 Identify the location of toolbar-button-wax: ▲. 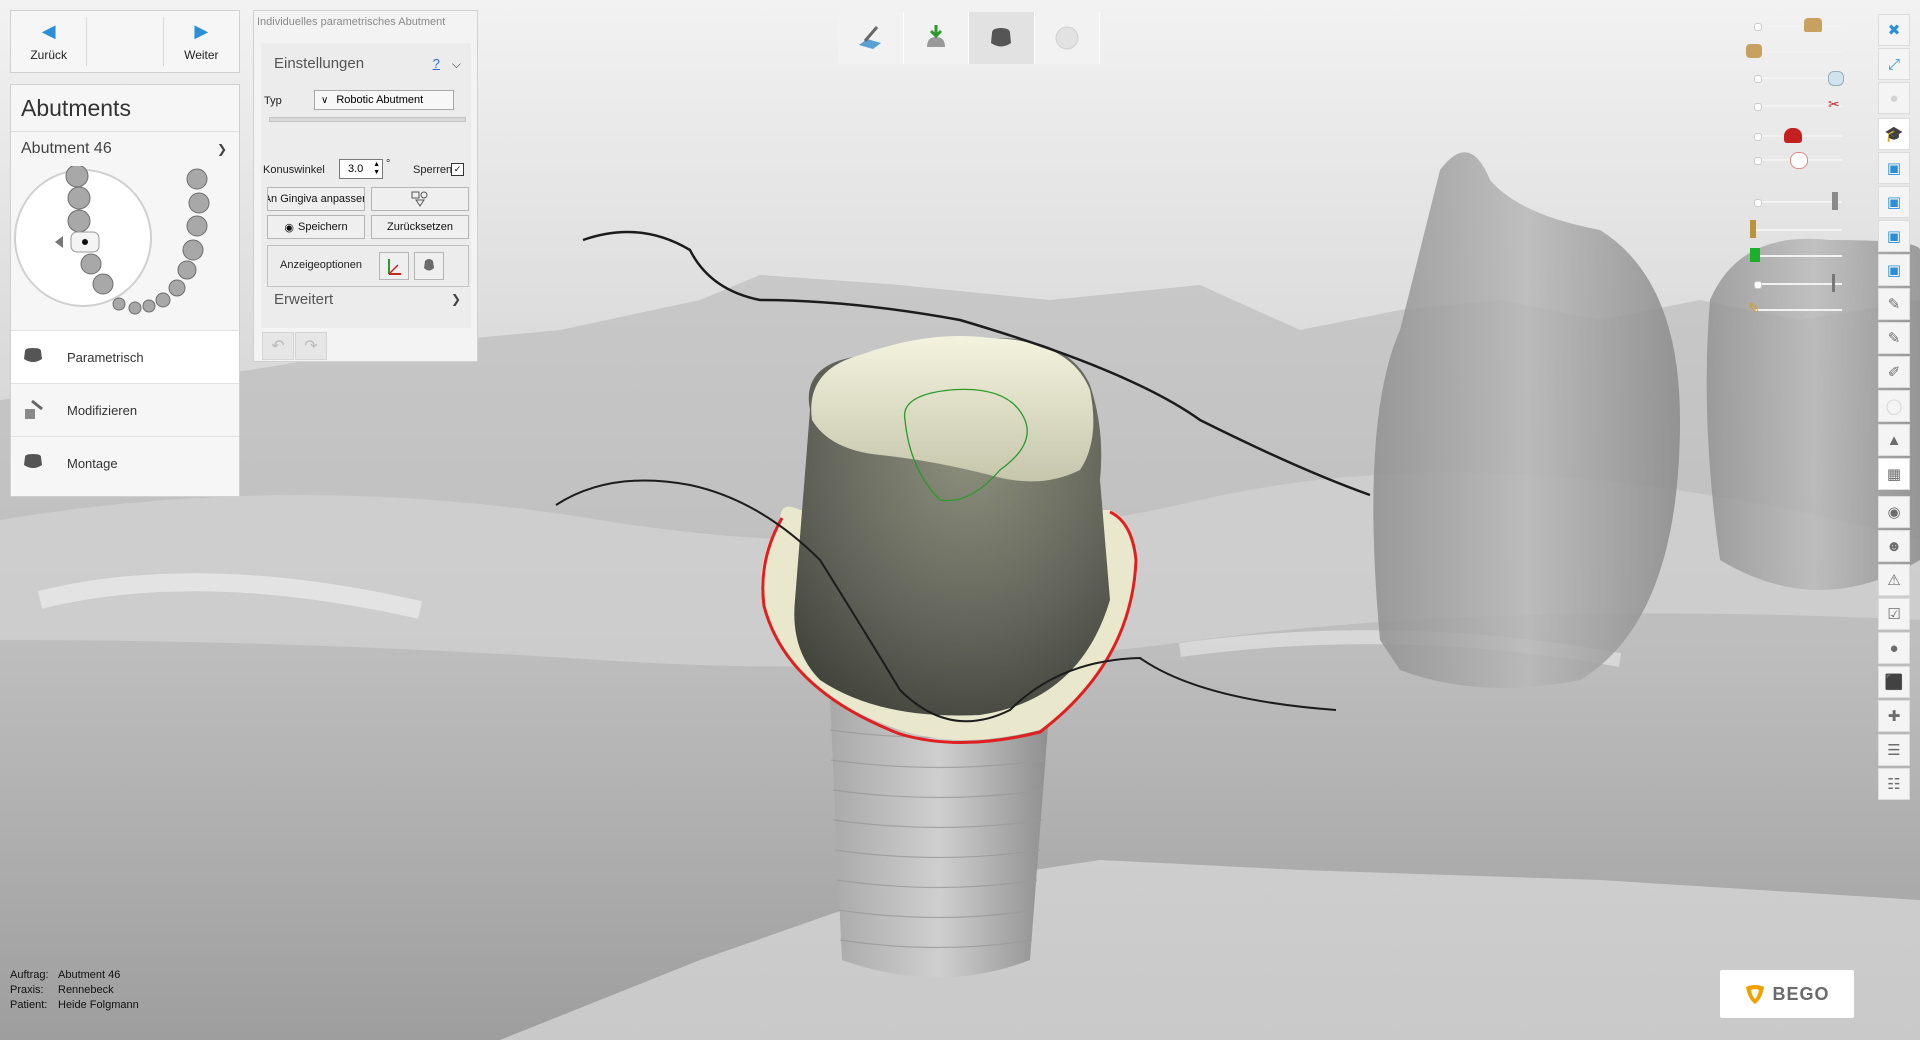
(1894, 440).